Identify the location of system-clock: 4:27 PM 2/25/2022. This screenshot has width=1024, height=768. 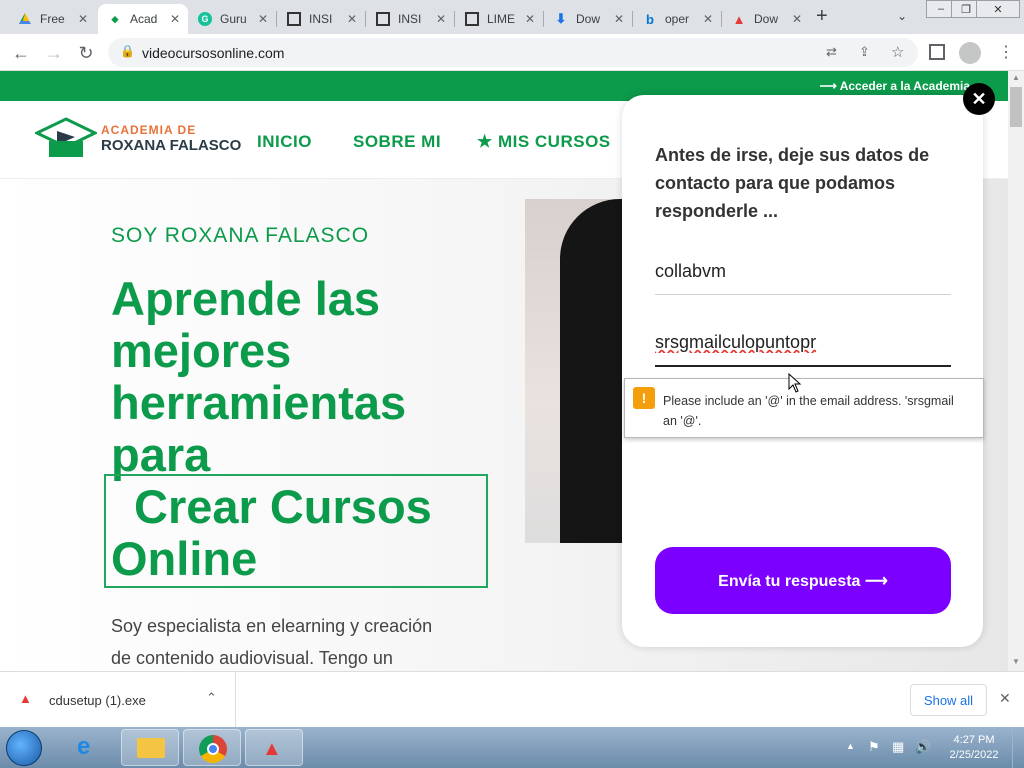
(974, 748).